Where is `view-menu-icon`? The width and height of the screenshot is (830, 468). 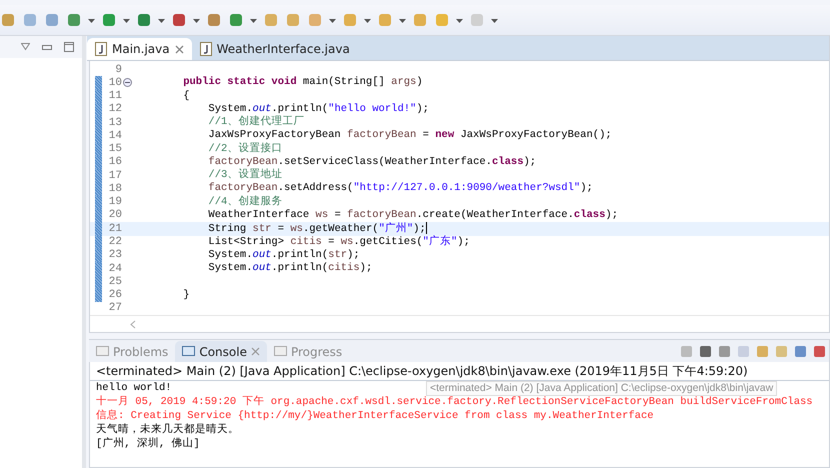 view-menu-icon is located at coordinates (25, 47).